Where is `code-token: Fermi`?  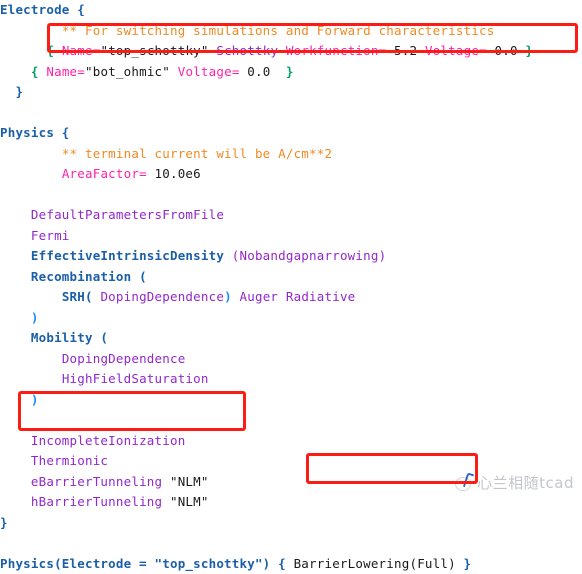 code-token: Fermi is located at coordinates (50, 235).